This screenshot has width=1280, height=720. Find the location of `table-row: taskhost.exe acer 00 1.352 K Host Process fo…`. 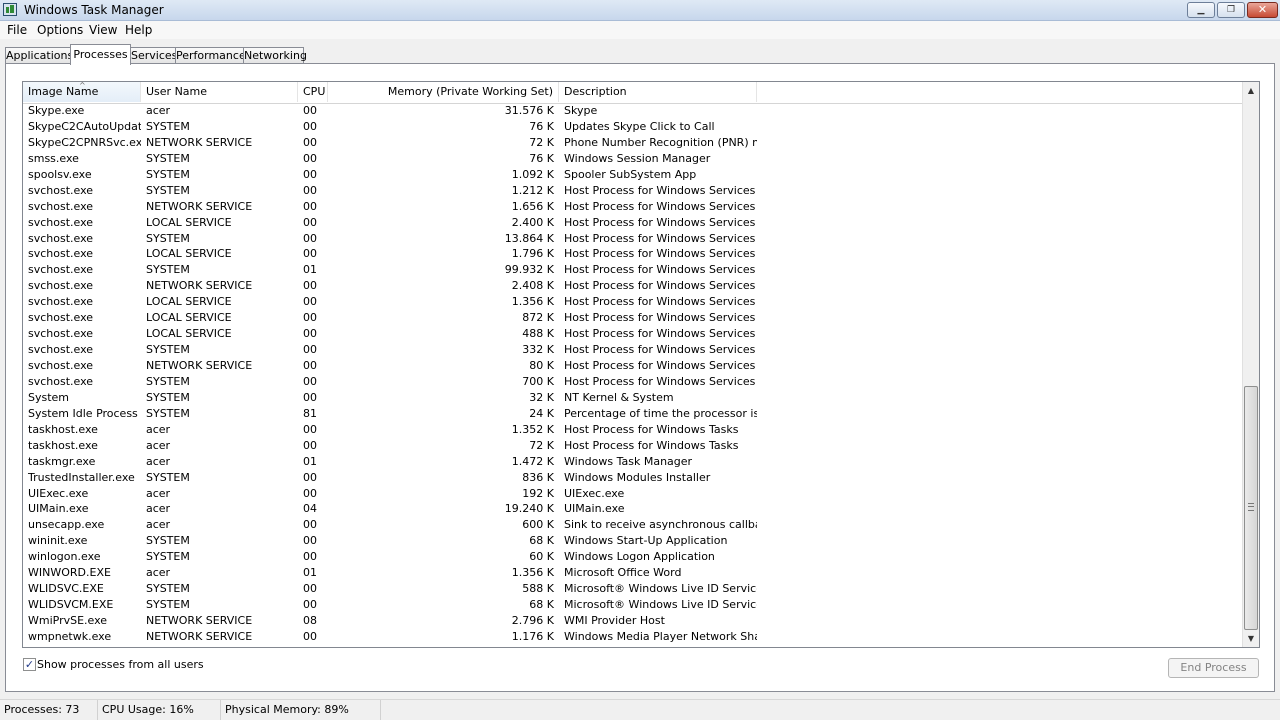

table-row: taskhost.exe acer 00 1.352 K Host Process fo… is located at coordinates (632, 430).